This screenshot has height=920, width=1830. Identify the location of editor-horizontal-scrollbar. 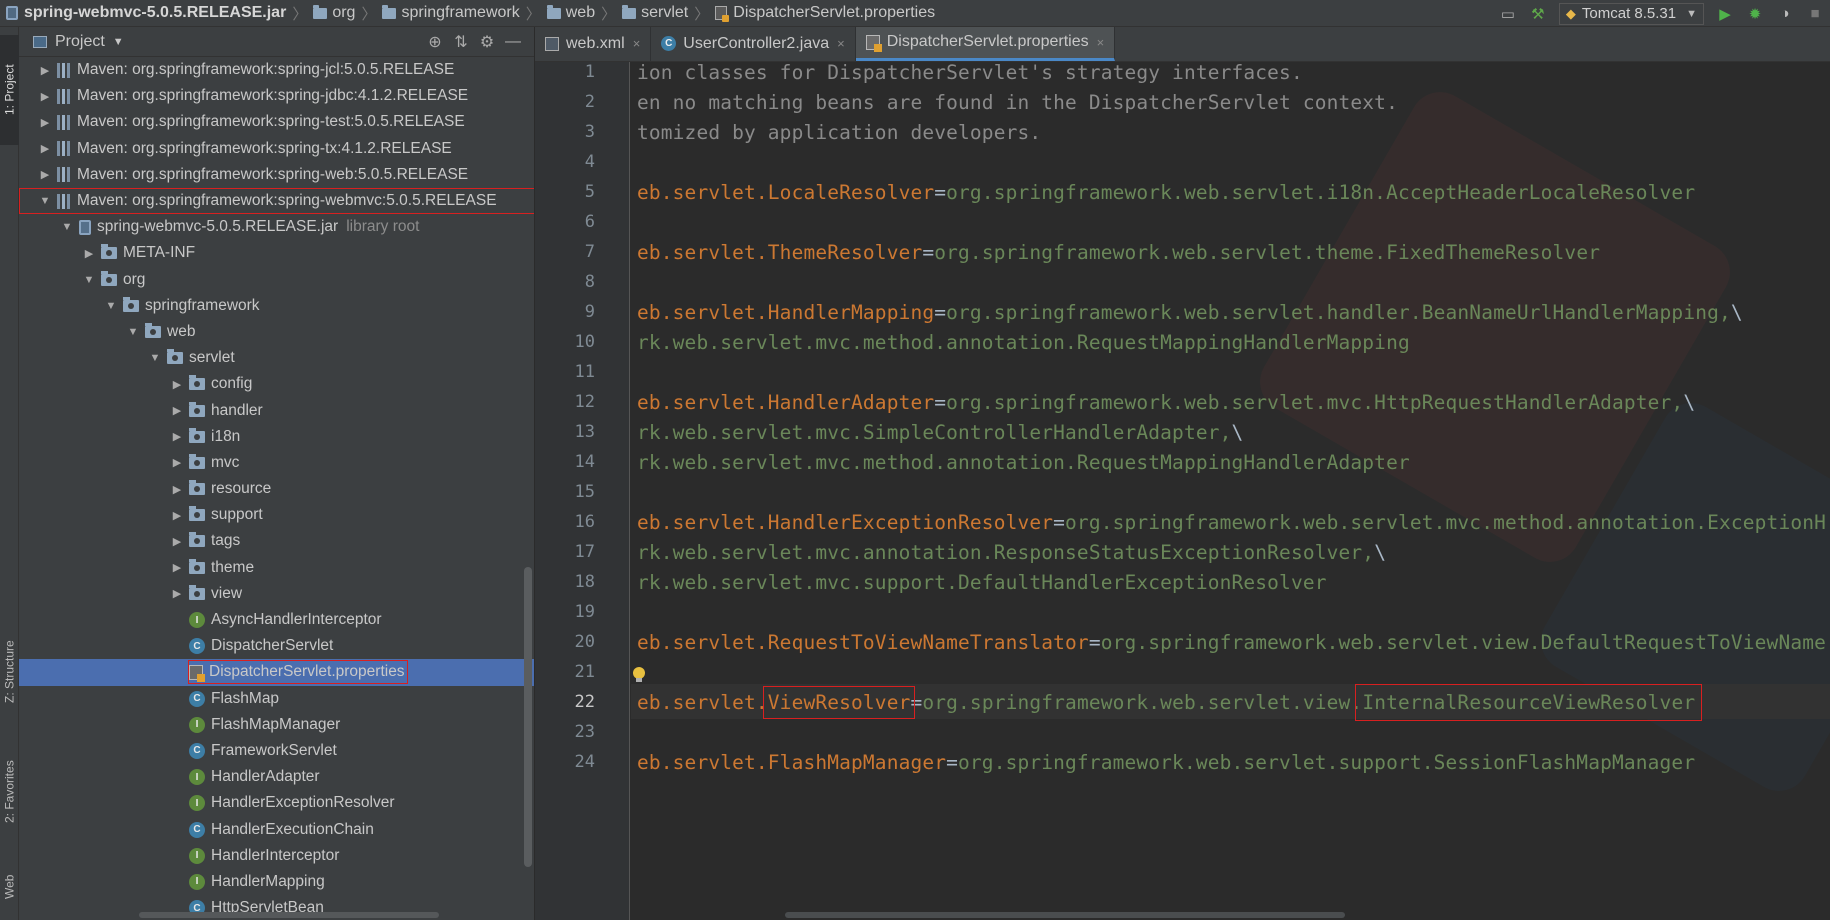
(1065, 915).